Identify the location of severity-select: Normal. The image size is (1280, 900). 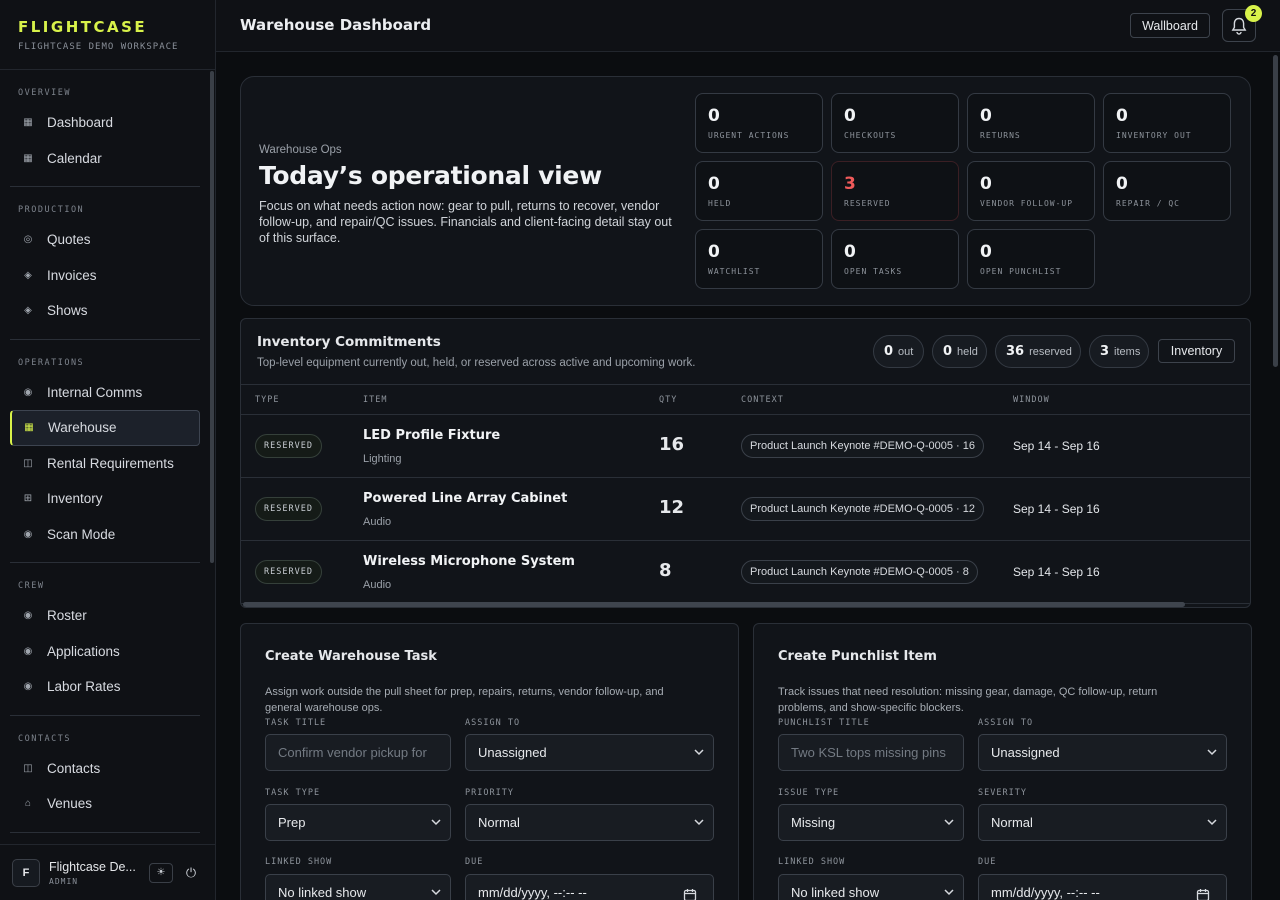
(1102, 822).